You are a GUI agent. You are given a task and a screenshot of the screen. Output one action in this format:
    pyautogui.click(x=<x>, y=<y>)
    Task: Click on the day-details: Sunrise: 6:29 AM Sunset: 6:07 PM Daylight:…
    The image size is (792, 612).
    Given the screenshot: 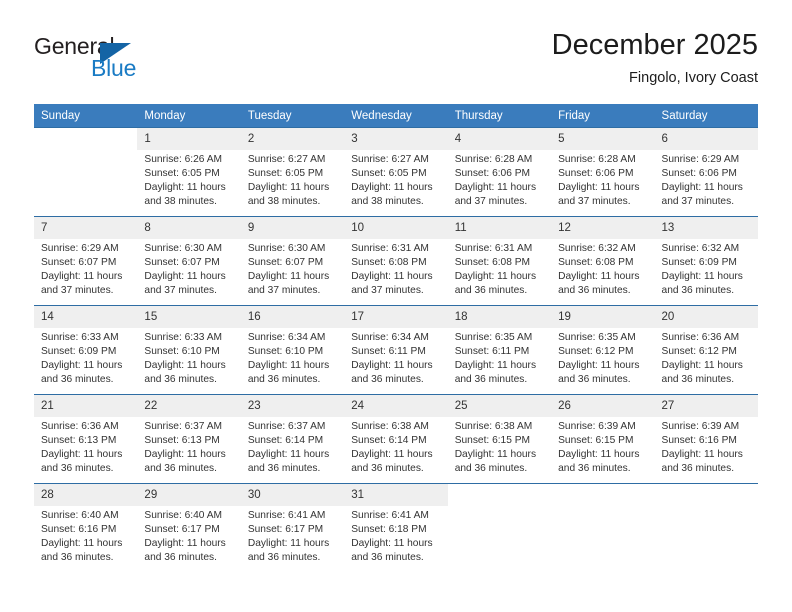 What is the action you would take?
    pyautogui.click(x=85, y=268)
    